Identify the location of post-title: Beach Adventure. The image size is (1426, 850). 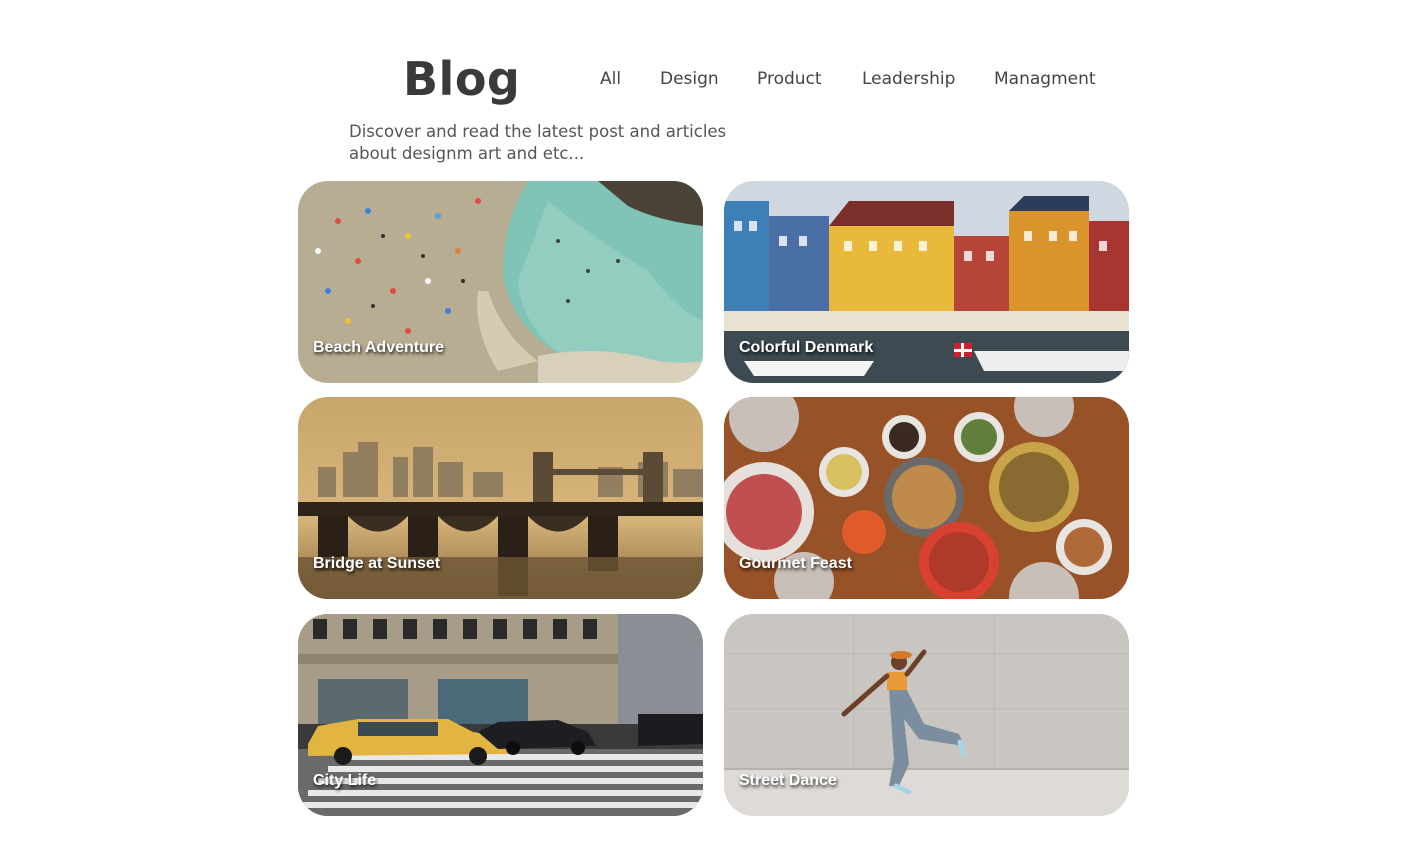
(378, 347).